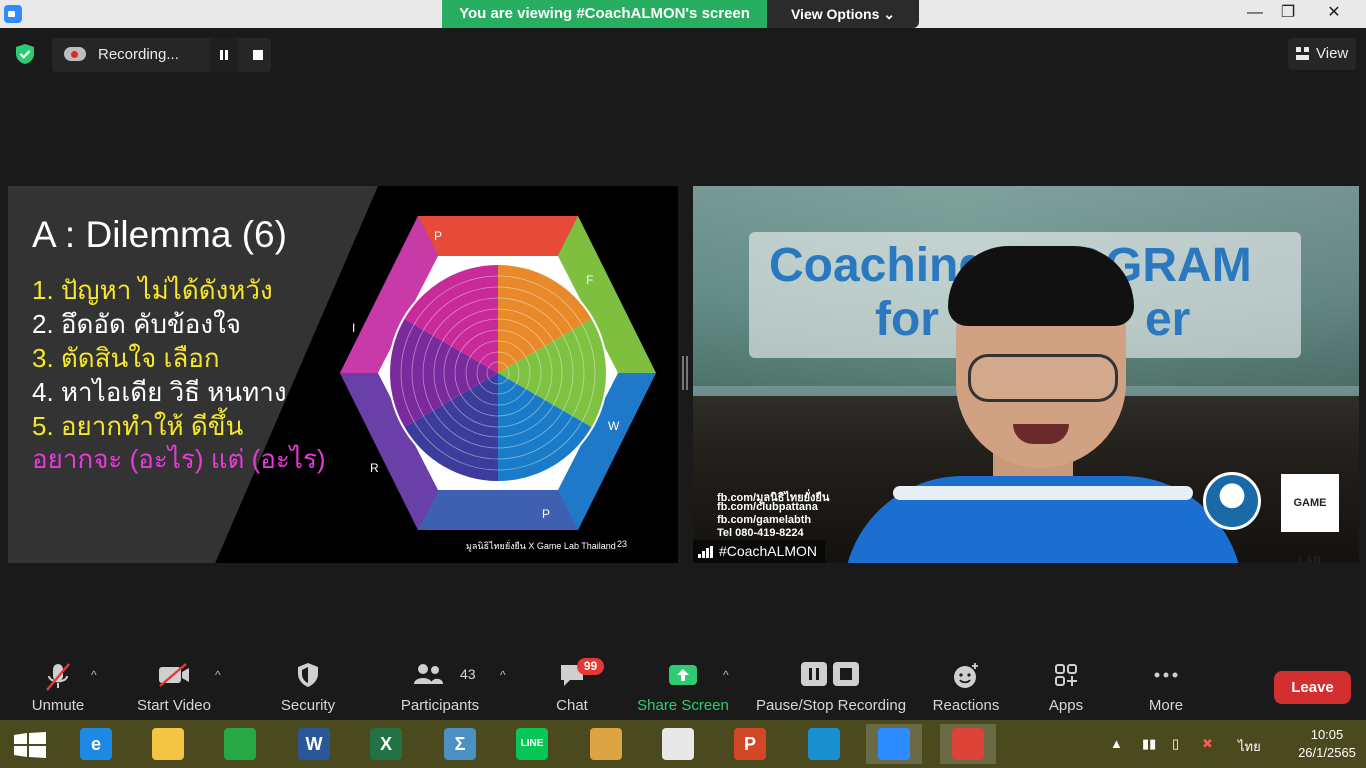 The image size is (1366, 768). What do you see at coordinates (218, 675) in the screenshot?
I see `video-options-caret: ^` at bounding box center [218, 675].